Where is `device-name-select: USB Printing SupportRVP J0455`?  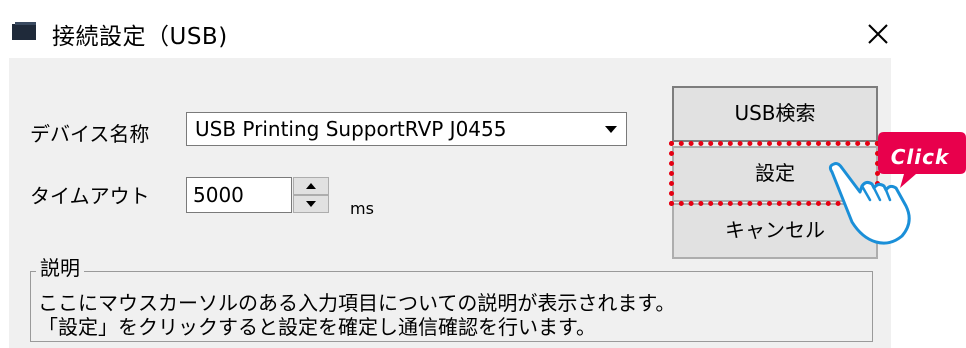
device-name-select: USB Printing SupportRVP J0455 is located at coordinates (406, 129).